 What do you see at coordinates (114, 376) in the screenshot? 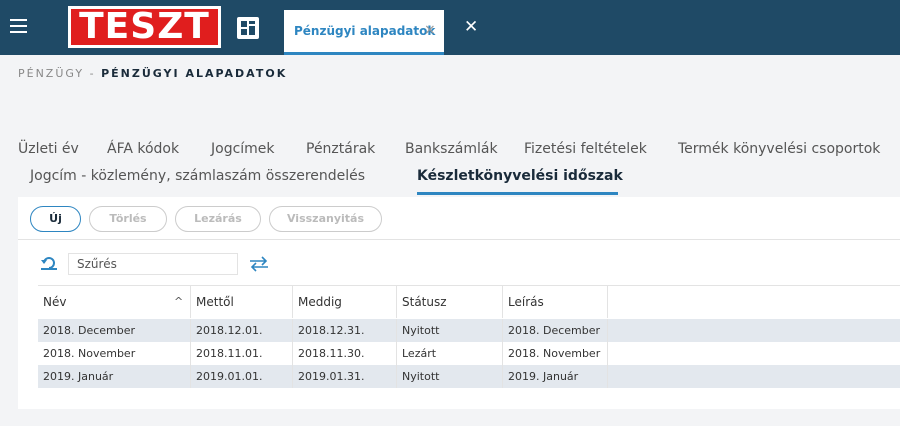
I see `cell-nev: 2019. Január` at bounding box center [114, 376].